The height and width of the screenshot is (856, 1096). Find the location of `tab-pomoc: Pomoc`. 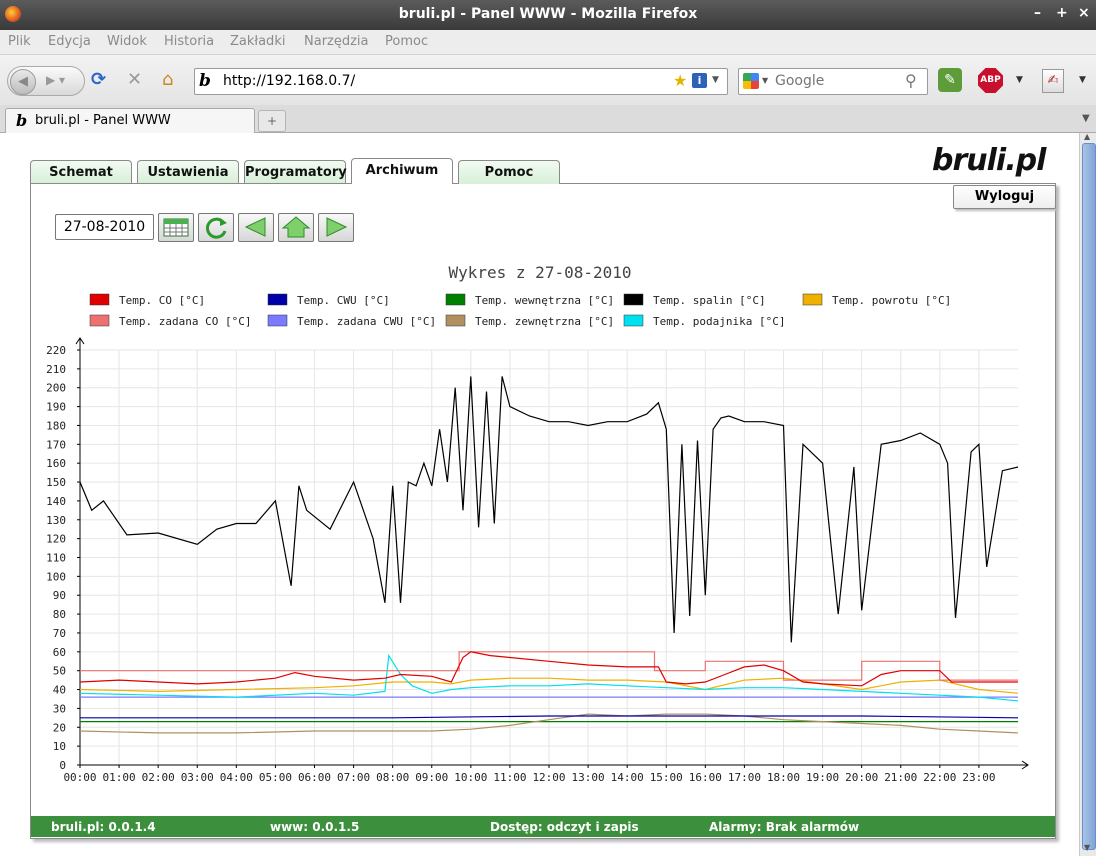

tab-pomoc: Pomoc is located at coordinates (509, 172).